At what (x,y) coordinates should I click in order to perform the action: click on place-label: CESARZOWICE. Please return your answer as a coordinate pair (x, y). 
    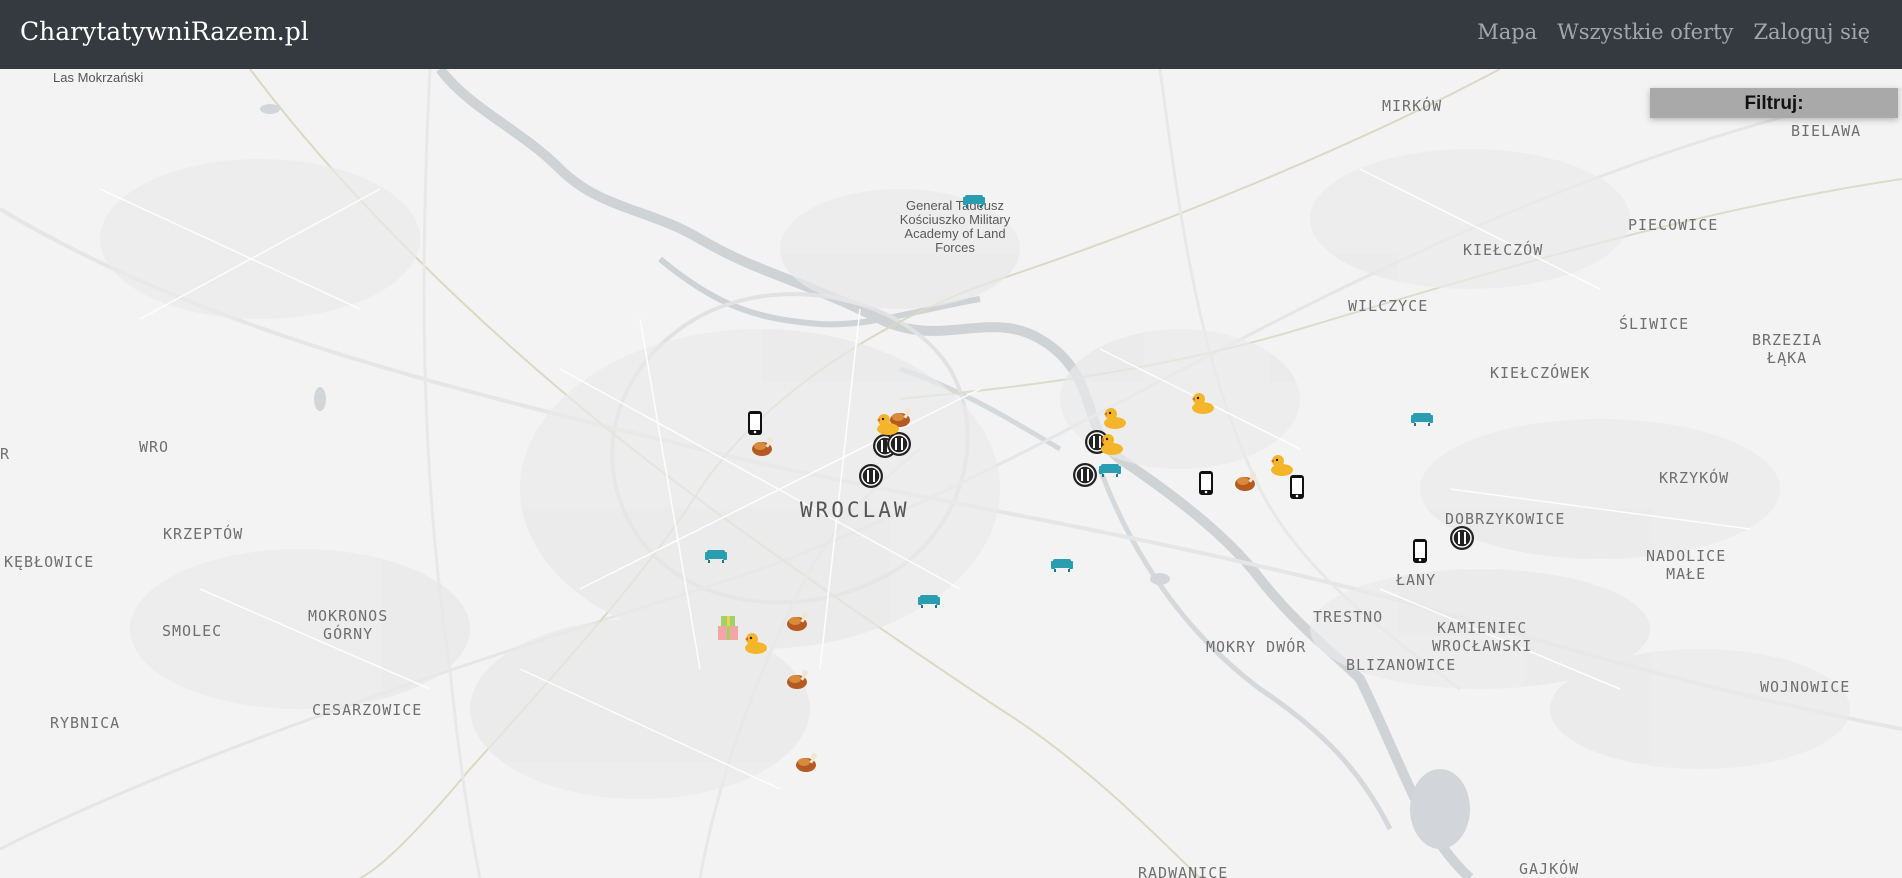
    Looking at the image, I should click on (367, 710).